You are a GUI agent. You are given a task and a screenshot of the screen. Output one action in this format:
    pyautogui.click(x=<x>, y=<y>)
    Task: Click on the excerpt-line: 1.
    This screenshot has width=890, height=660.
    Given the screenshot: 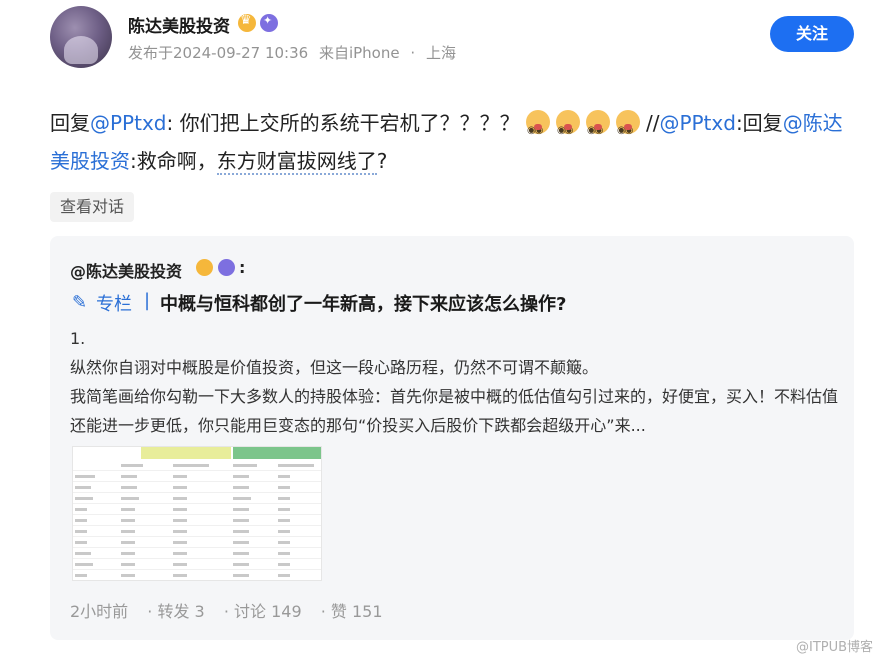 What is the action you would take?
    pyautogui.click(x=78, y=338)
    